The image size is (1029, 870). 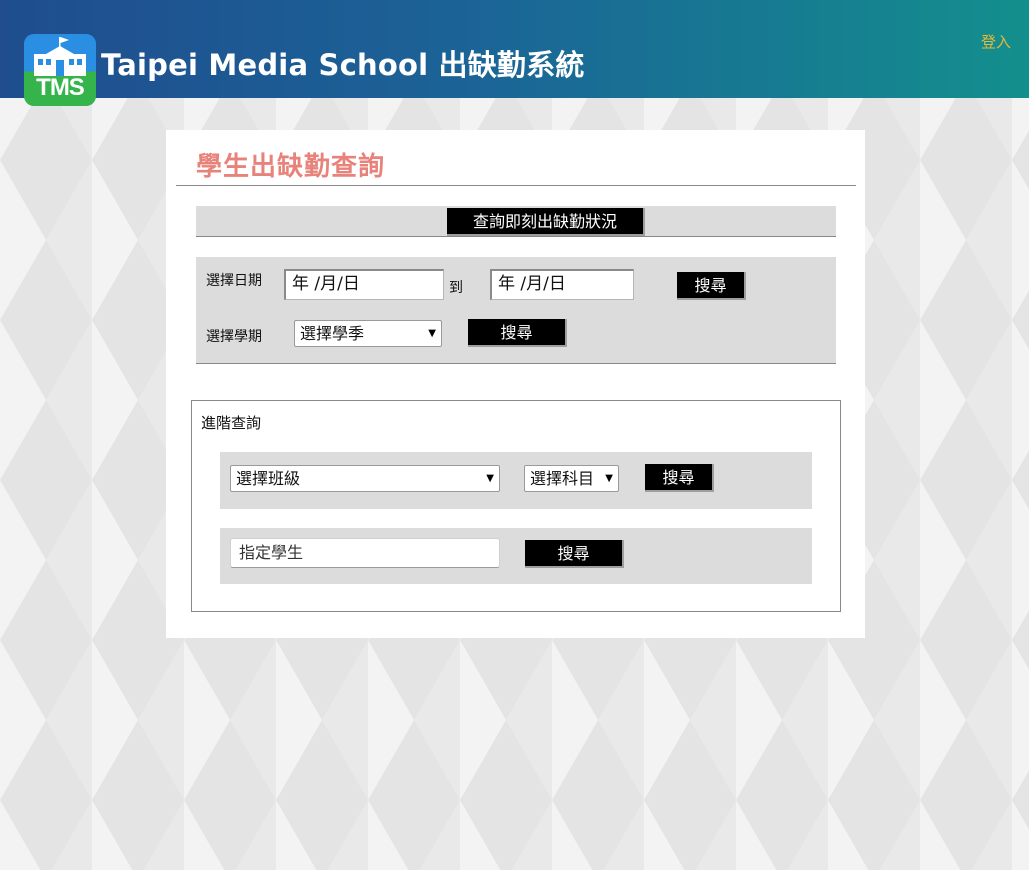 I want to click on school-logo: TMS, so click(x=60, y=70).